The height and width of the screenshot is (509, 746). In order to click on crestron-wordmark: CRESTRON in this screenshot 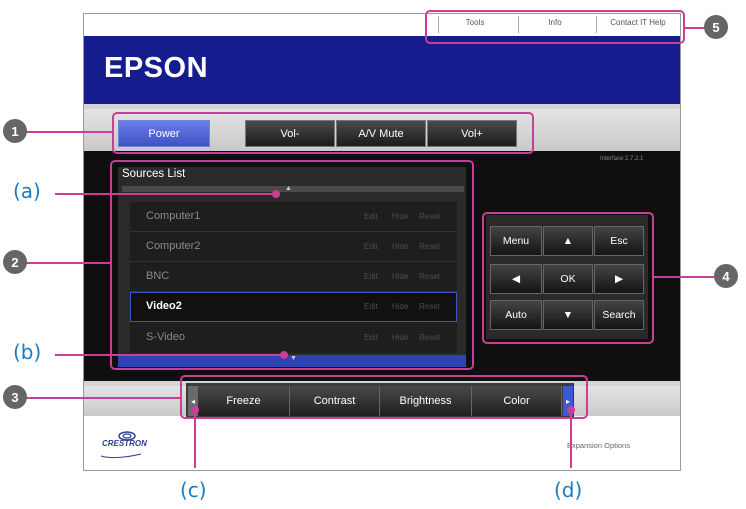, I will do `click(124, 443)`.